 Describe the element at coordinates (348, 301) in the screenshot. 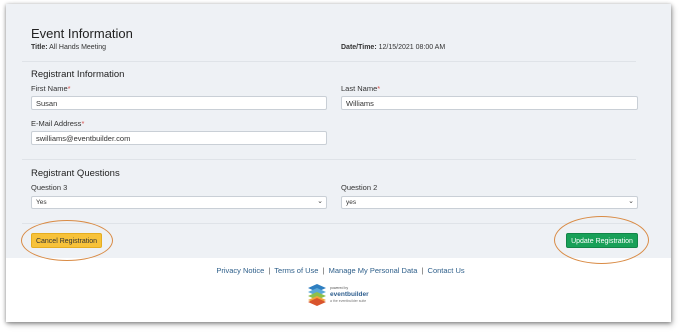

I see `logo-tagline: a the eventbuilder suite` at that location.